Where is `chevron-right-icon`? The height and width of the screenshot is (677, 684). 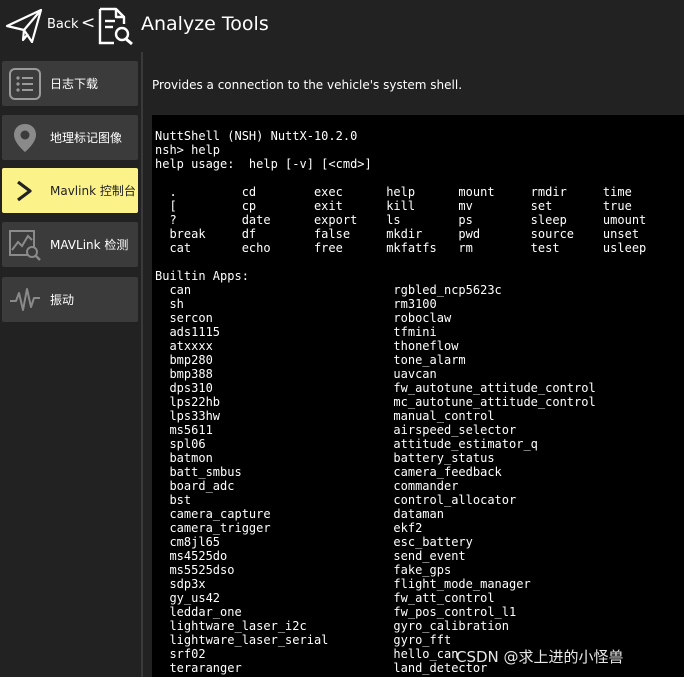
chevron-right-icon is located at coordinates (25, 191).